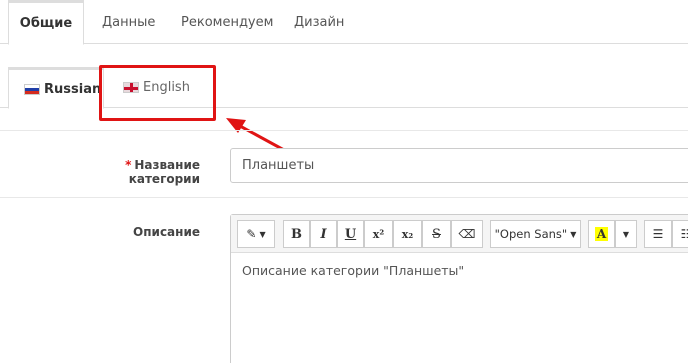  I want to click on ordered-list-icon: ☷, so click(684, 234).